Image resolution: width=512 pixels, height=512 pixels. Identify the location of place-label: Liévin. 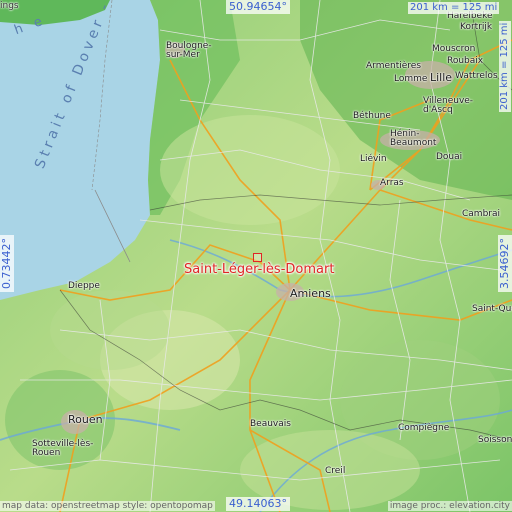
(373, 159).